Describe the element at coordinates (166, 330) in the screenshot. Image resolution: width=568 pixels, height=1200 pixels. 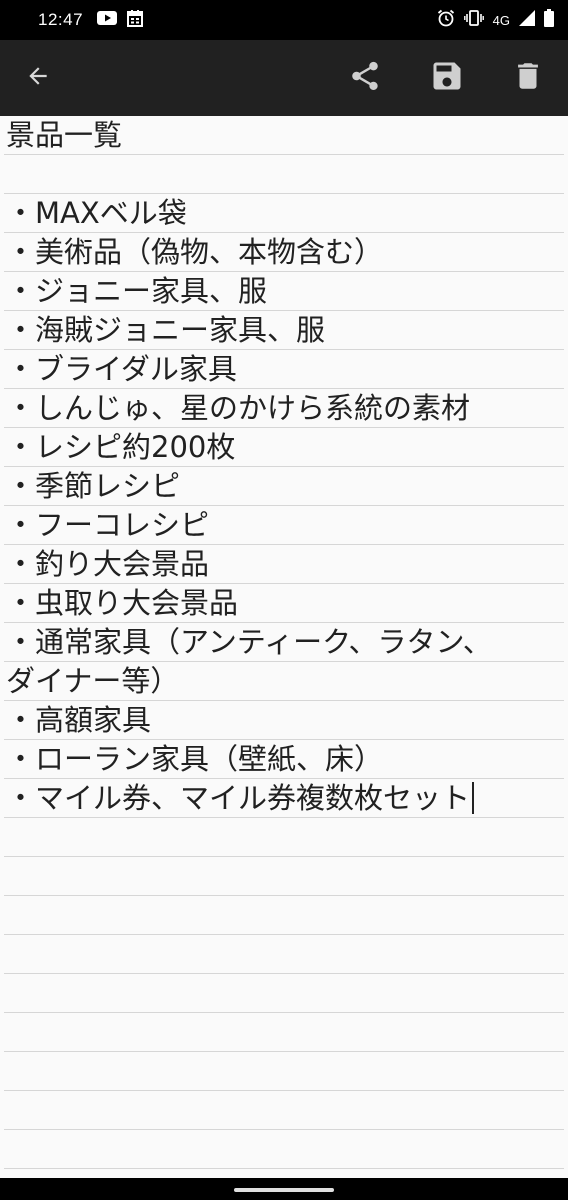
I see `note-line-text: ・海賊ジョニー家具、服` at that location.